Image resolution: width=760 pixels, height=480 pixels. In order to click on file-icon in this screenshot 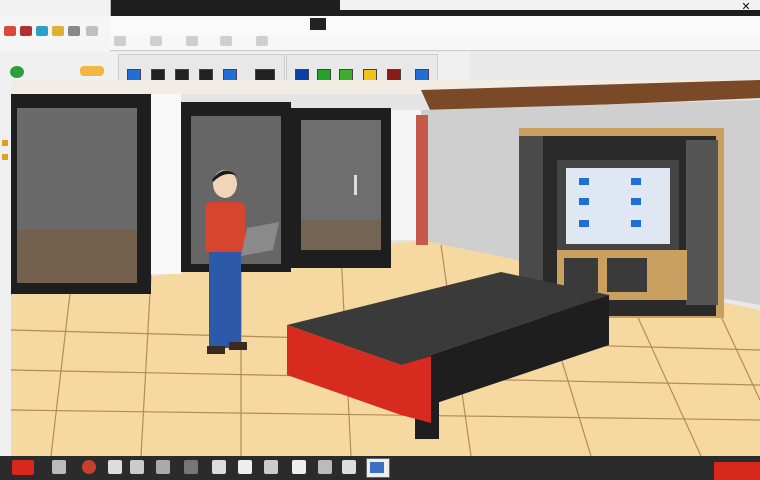, I will do `click(26, 31)`.